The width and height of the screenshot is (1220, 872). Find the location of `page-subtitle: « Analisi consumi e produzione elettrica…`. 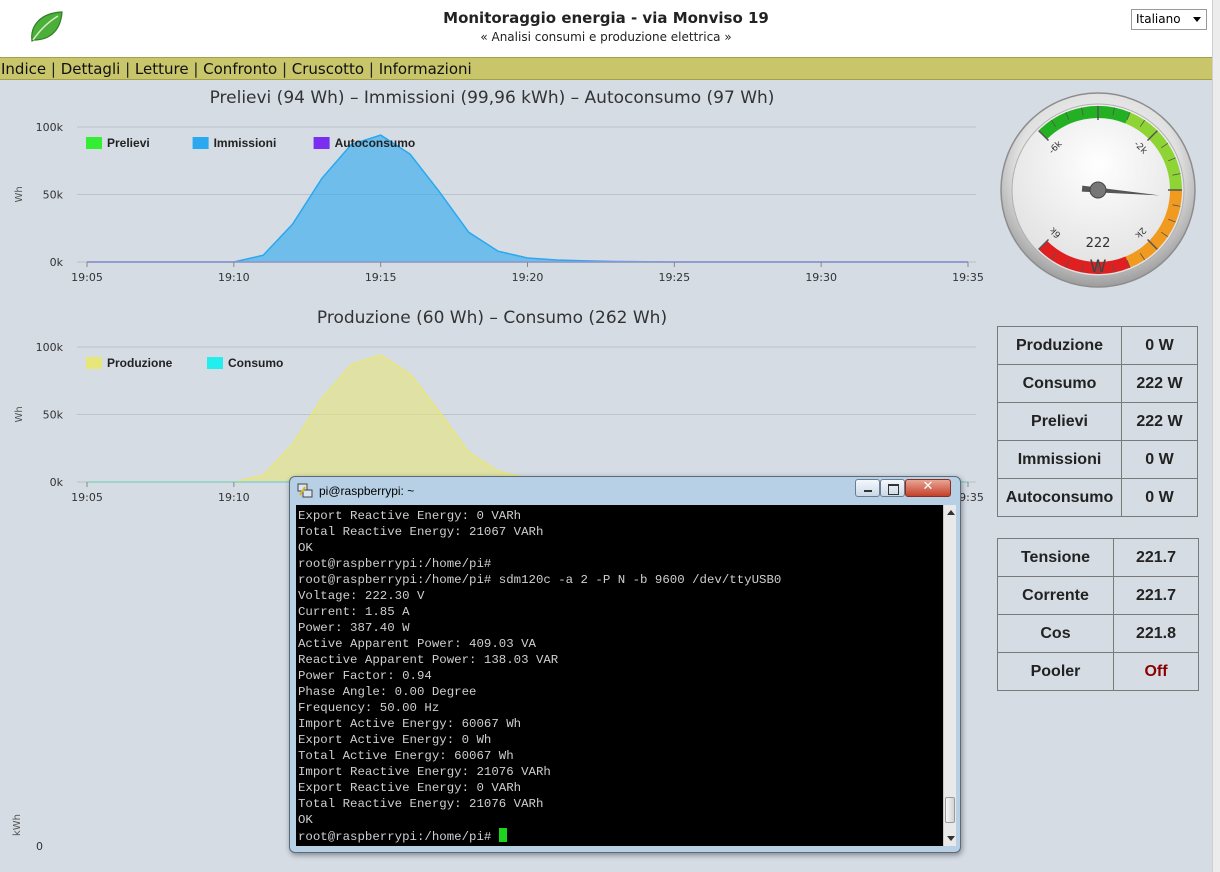

page-subtitle: « Analisi consumi e produzione elettrica… is located at coordinates (606, 37).